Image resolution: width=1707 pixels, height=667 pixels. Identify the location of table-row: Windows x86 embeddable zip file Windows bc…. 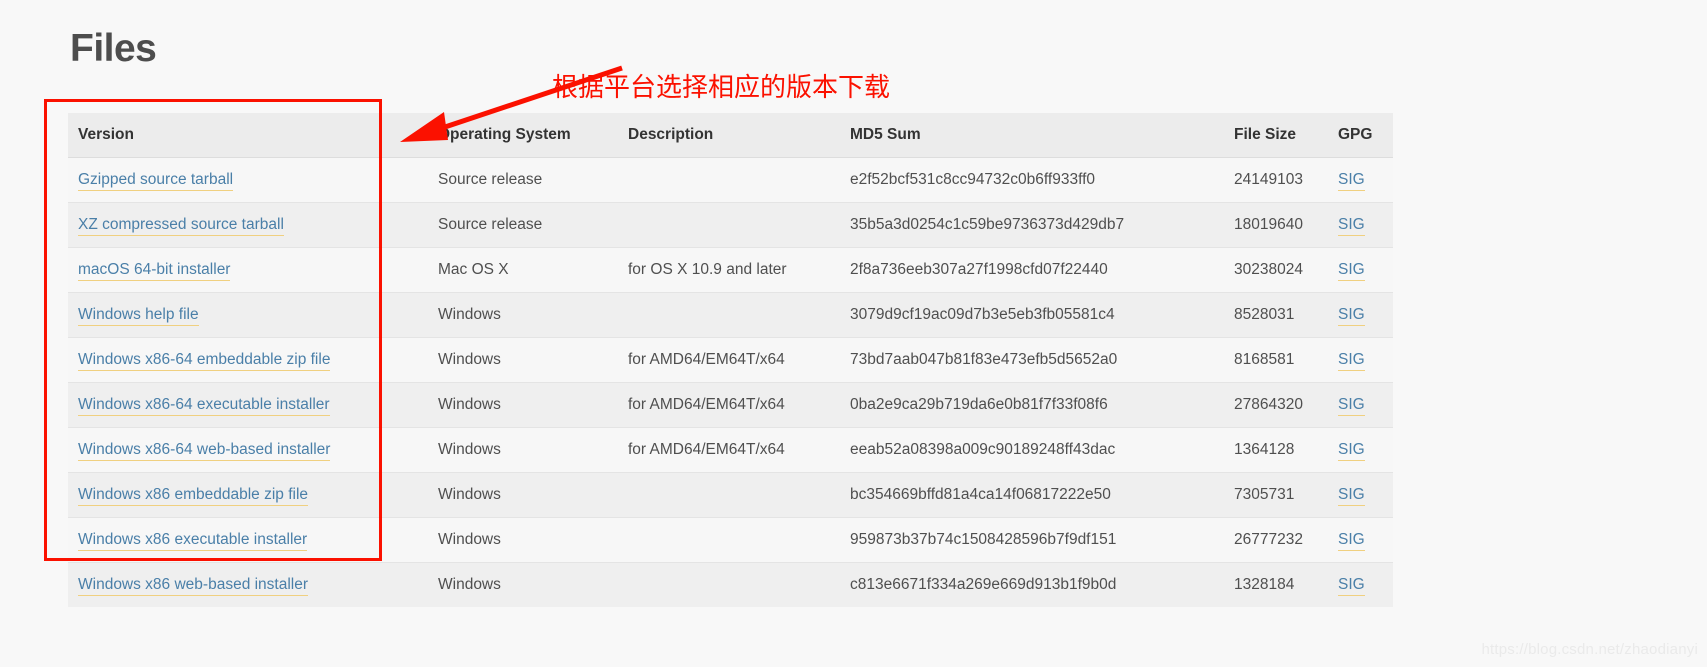
(730, 495).